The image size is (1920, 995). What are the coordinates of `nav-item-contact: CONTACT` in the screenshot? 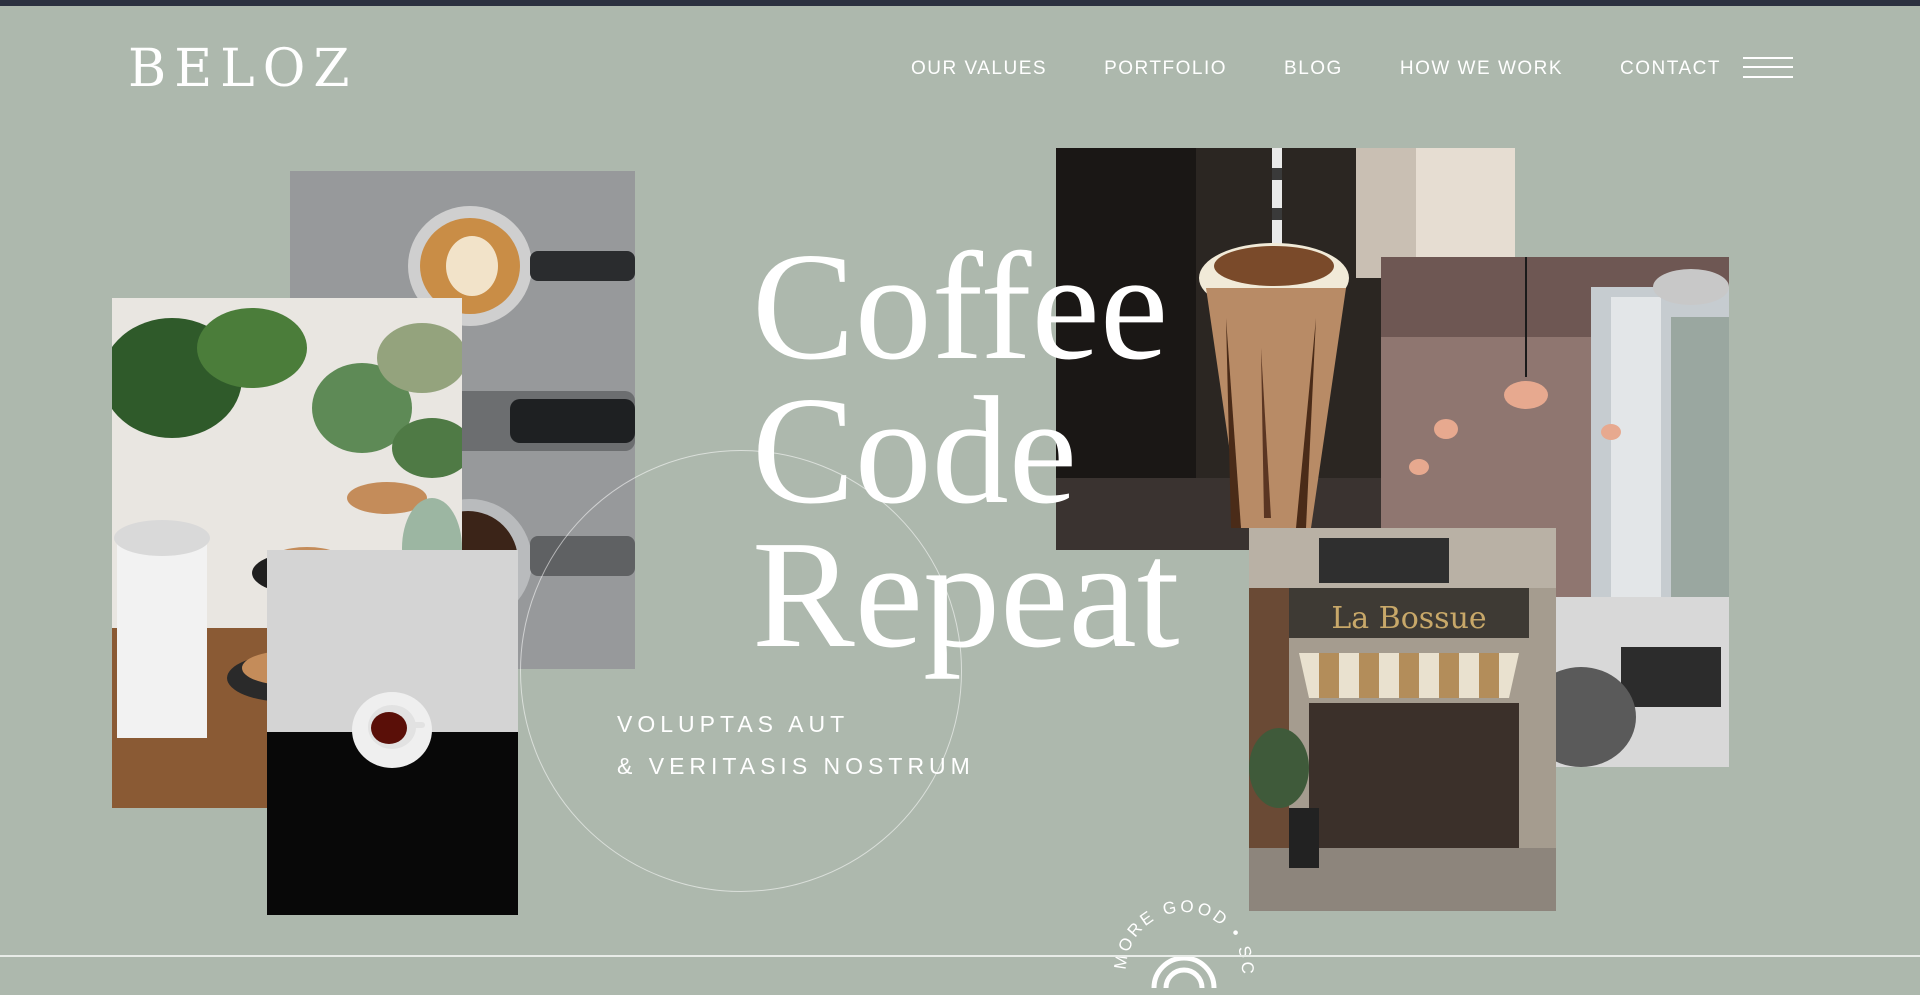 It's located at (1670, 69).